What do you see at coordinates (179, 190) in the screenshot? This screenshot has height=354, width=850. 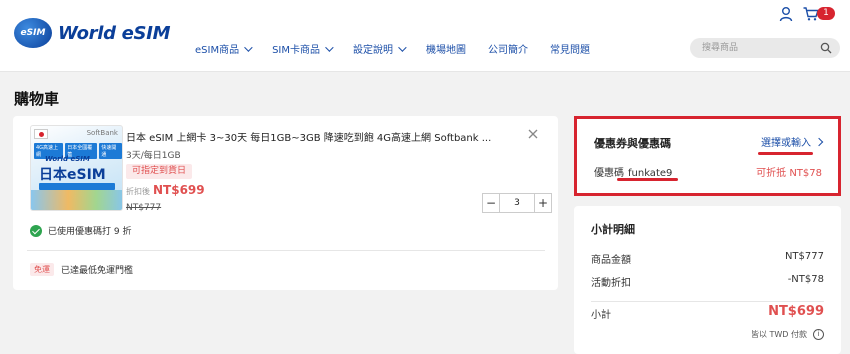 I see `product-price: NT$699` at bounding box center [179, 190].